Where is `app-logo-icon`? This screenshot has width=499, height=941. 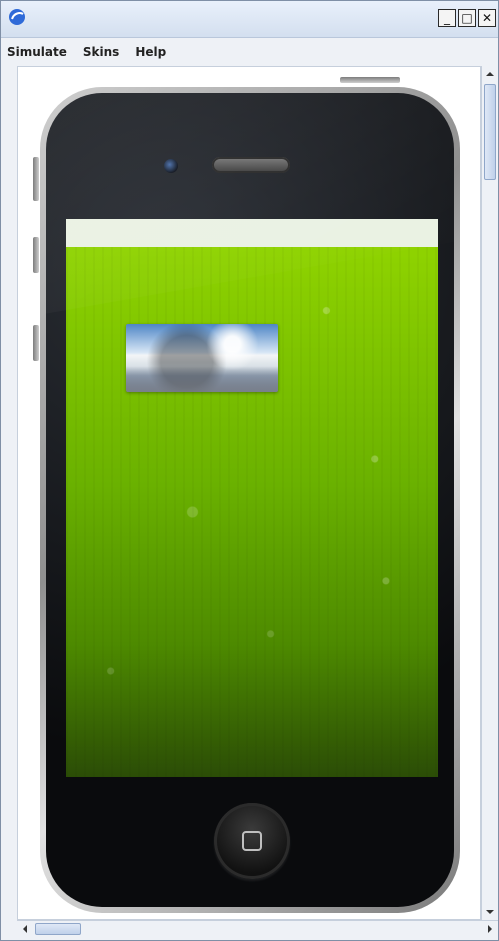
app-logo-icon is located at coordinates (17, 17).